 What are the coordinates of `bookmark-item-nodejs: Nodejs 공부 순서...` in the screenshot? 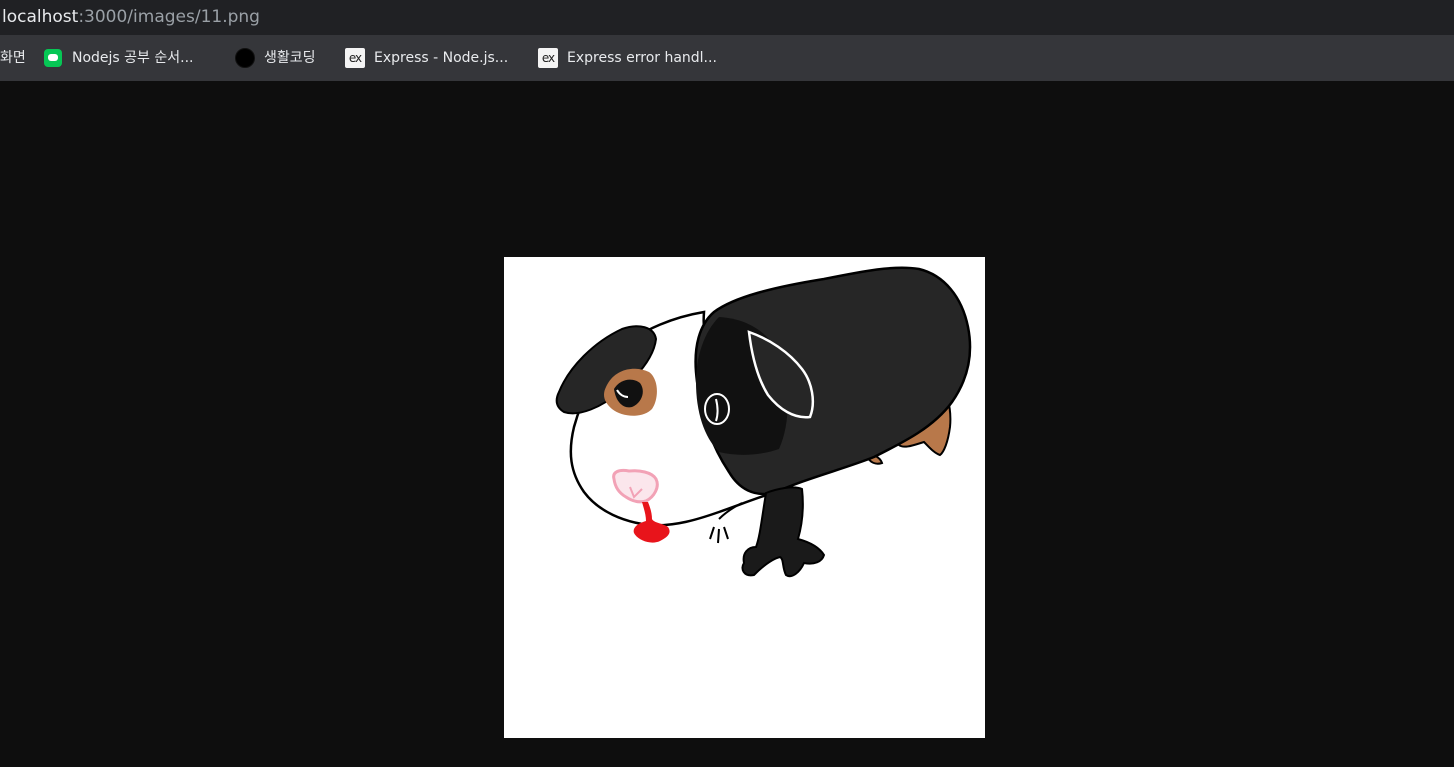 It's located at (118, 58).